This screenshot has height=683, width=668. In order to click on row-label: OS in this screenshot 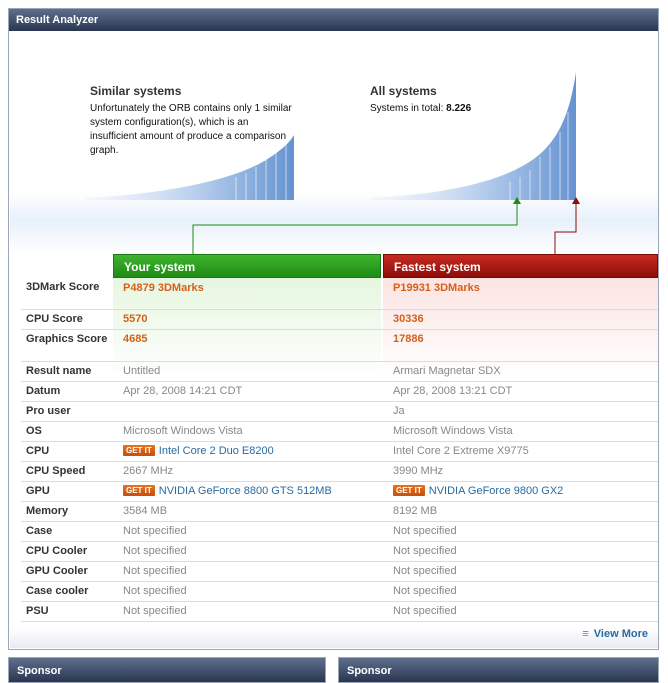, I will do `click(67, 431)`.